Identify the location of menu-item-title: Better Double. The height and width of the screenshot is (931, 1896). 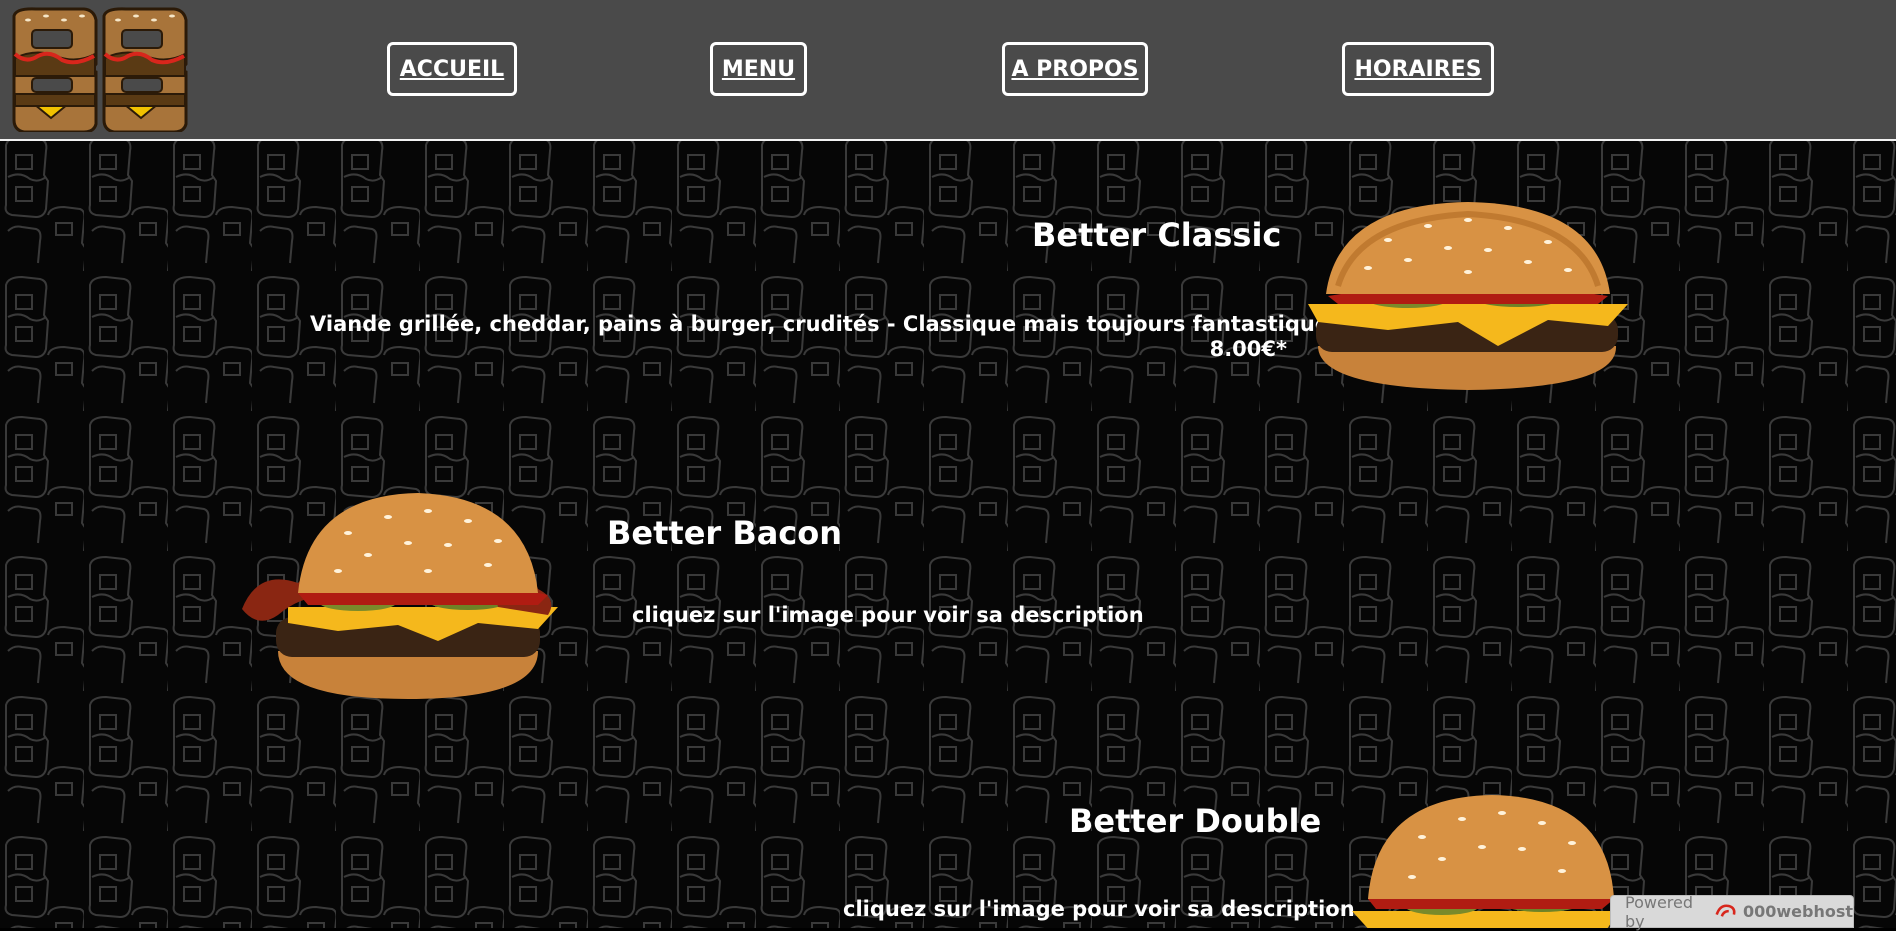
(1195, 821).